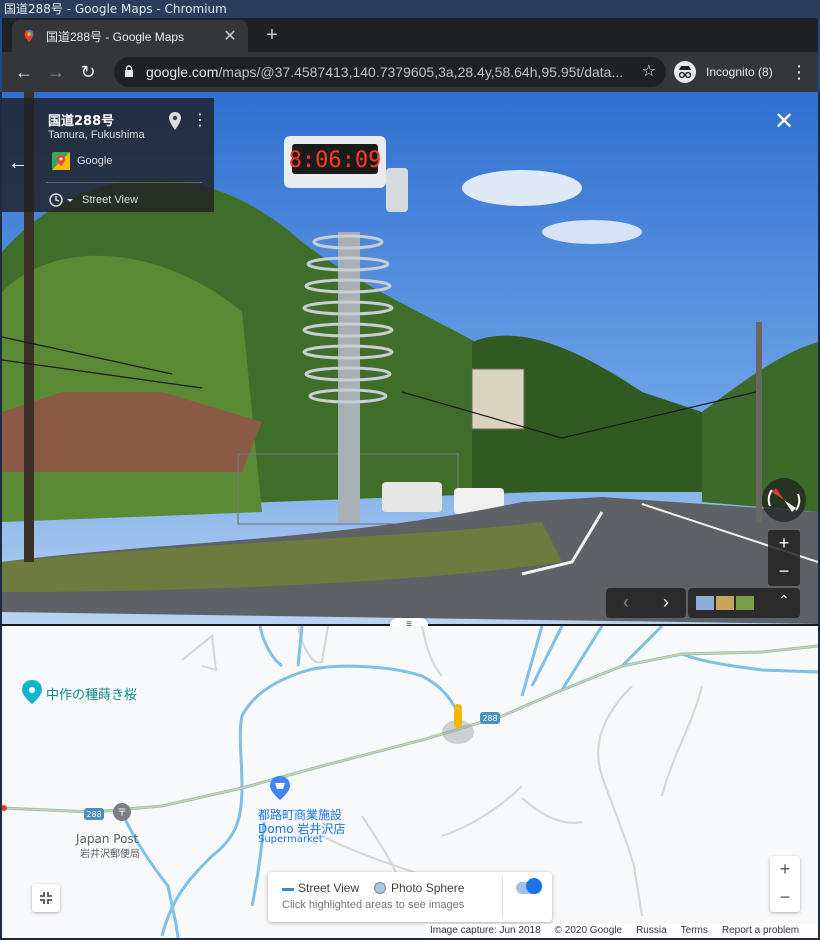 The image size is (820, 940). What do you see at coordinates (288, 889) in the screenshot?
I see `street-view-line-icon` at bounding box center [288, 889].